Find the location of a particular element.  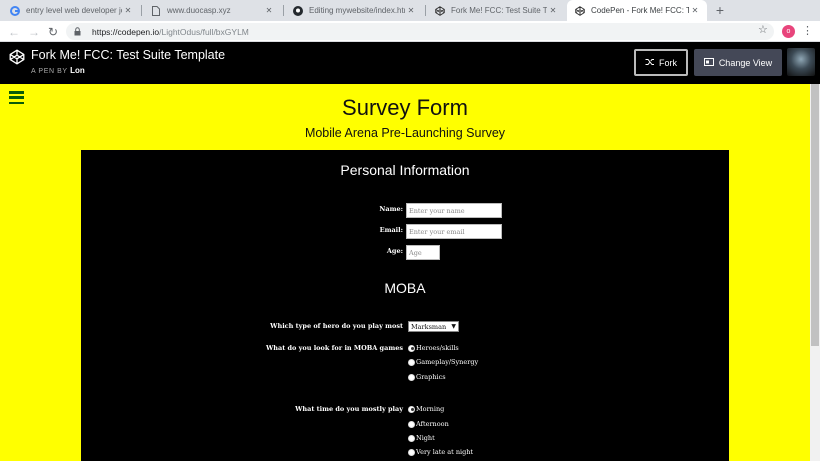

time-option-label: Morning is located at coordinates (430, 409).